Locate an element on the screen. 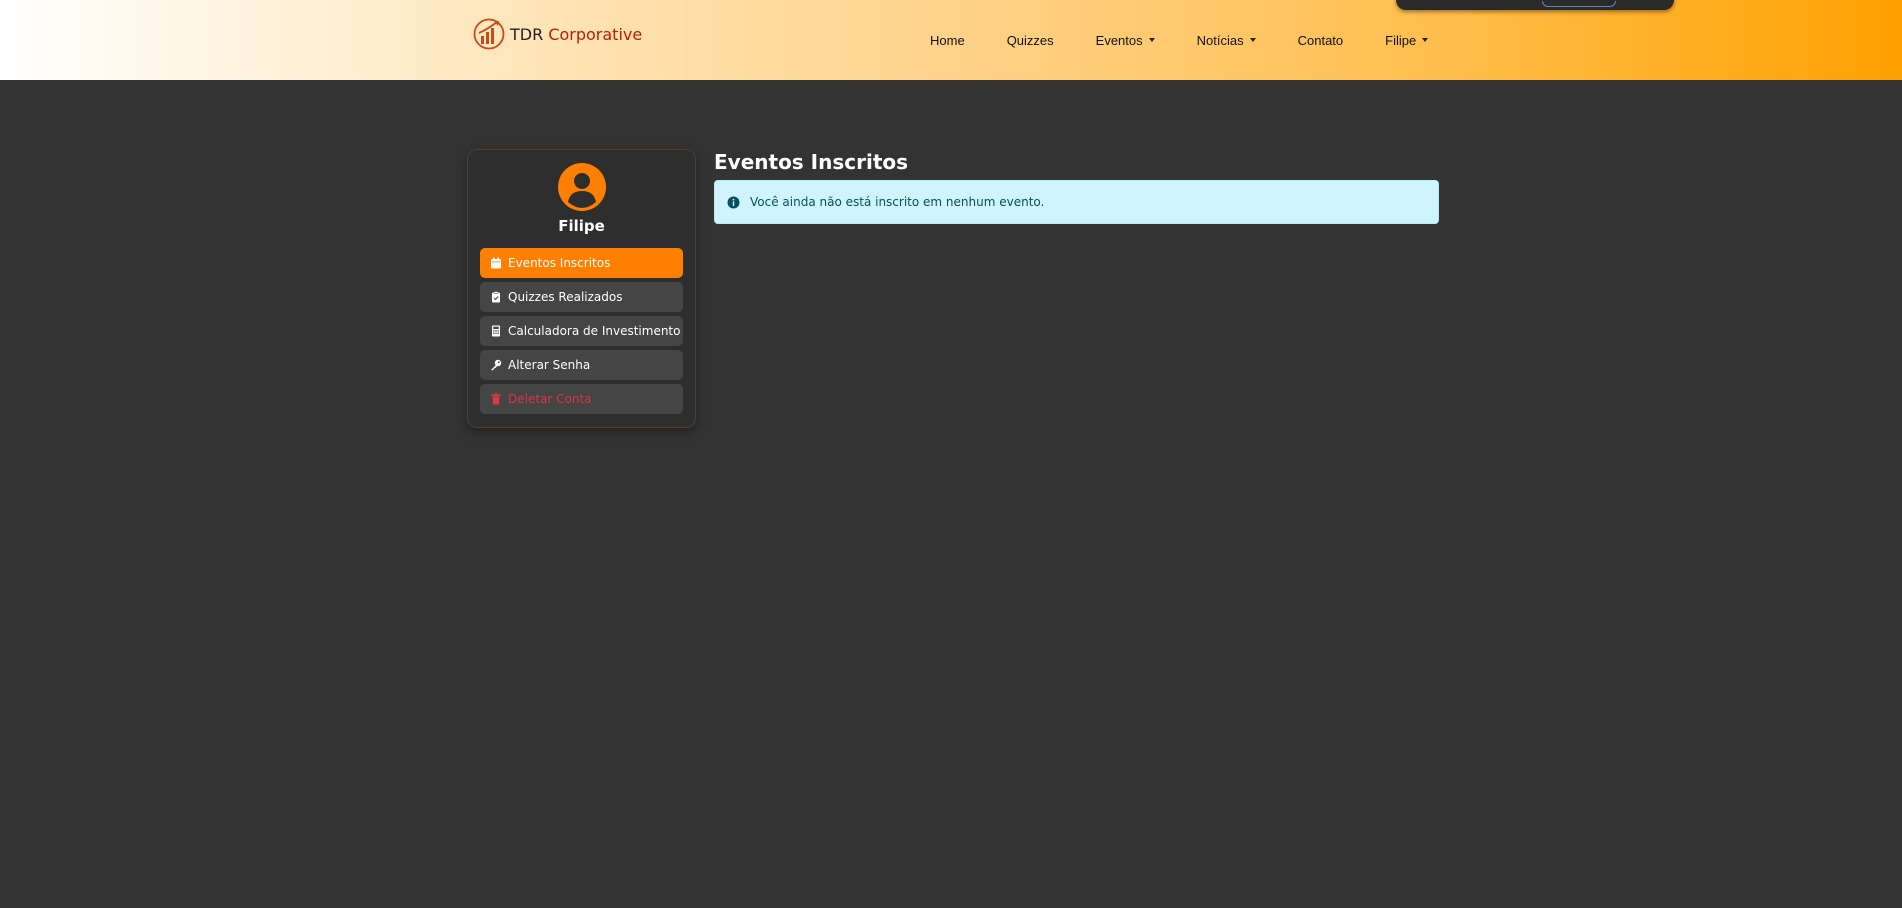 The width and height of the screenshot is (1902, 908). clipboard-check-icon is located at coordinates (496, 297).